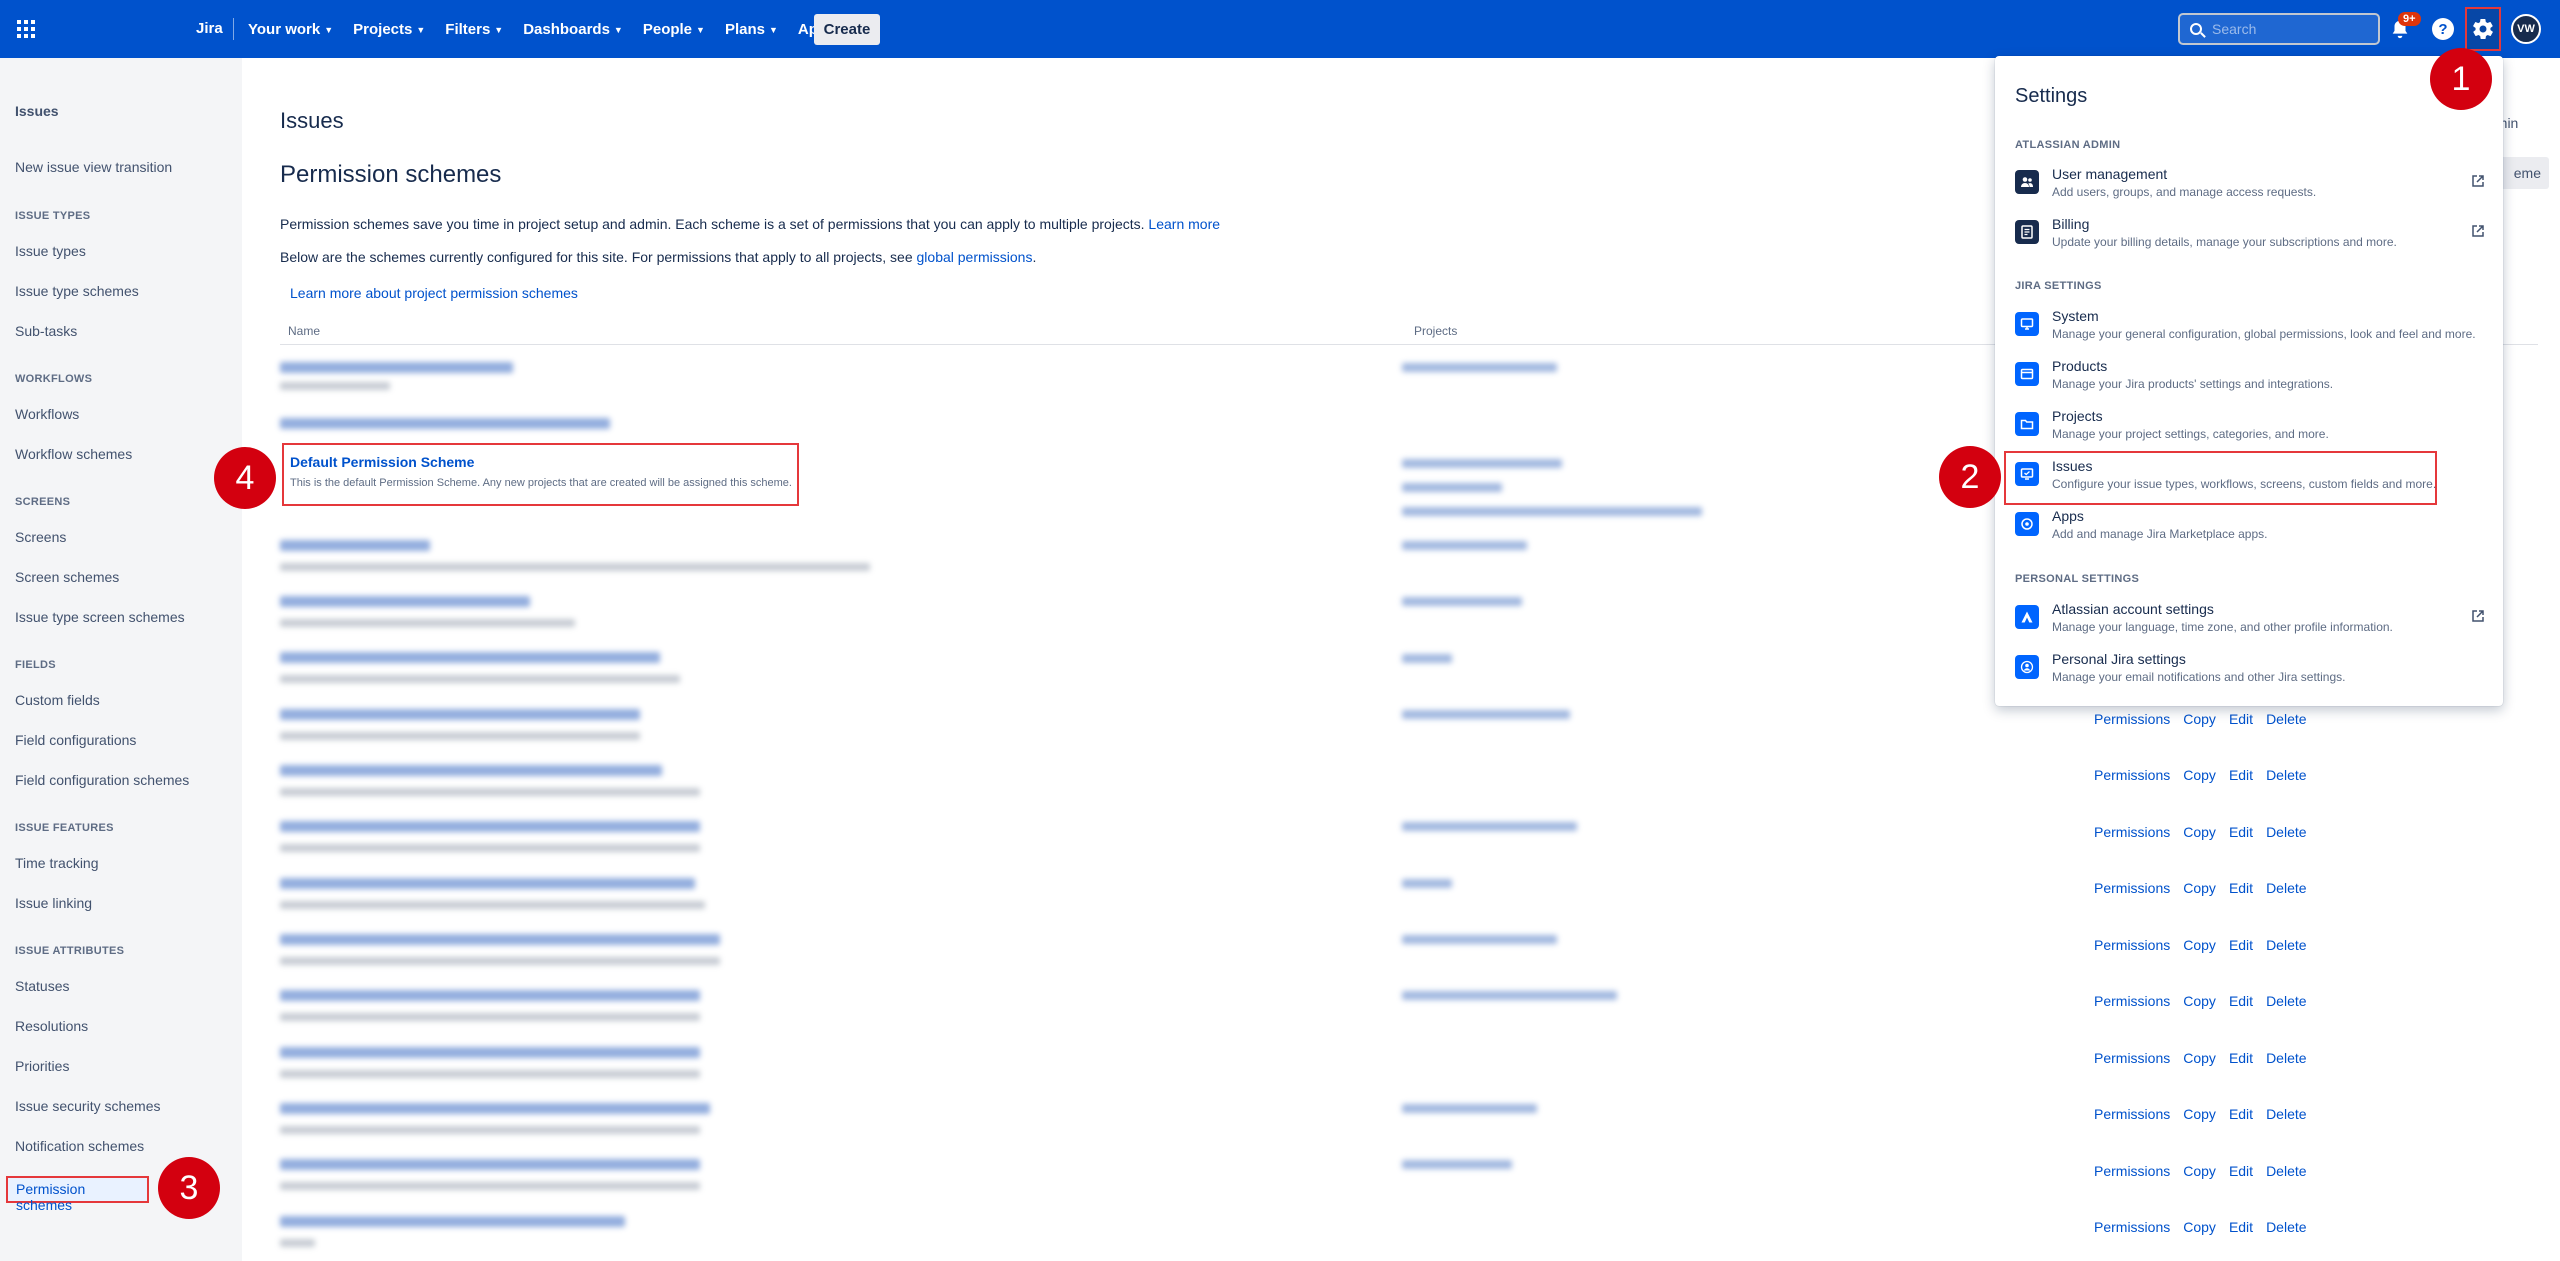 Image resolution: width=2560 pixels, height=1261 pixels. Describe the element at coordinates (573, 29) in the screenshot. I see `nav-dashboards: Dashboards ▼` at that location.